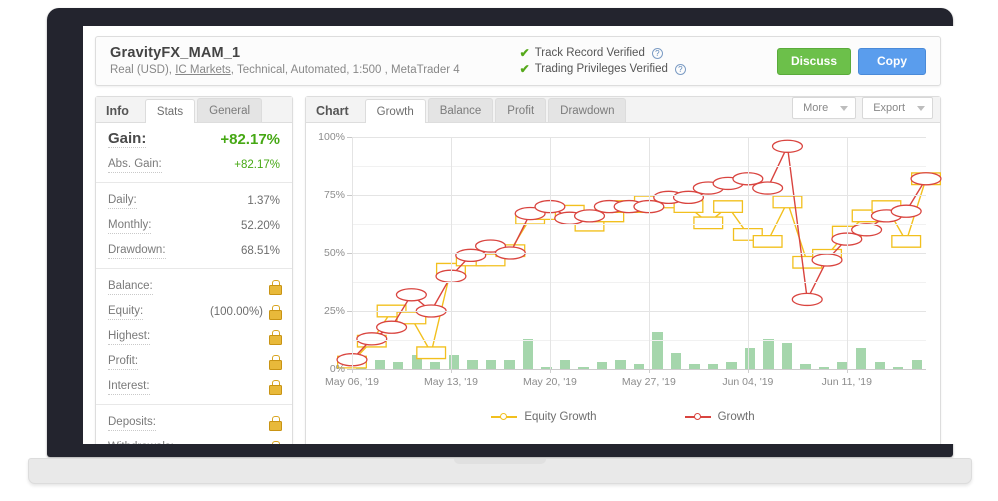 This screenshot has width=998, height=501. Describe the element at coordinates (450, 382) in the screenshot. I see `x-axis-label: May 13, '19` at that location.